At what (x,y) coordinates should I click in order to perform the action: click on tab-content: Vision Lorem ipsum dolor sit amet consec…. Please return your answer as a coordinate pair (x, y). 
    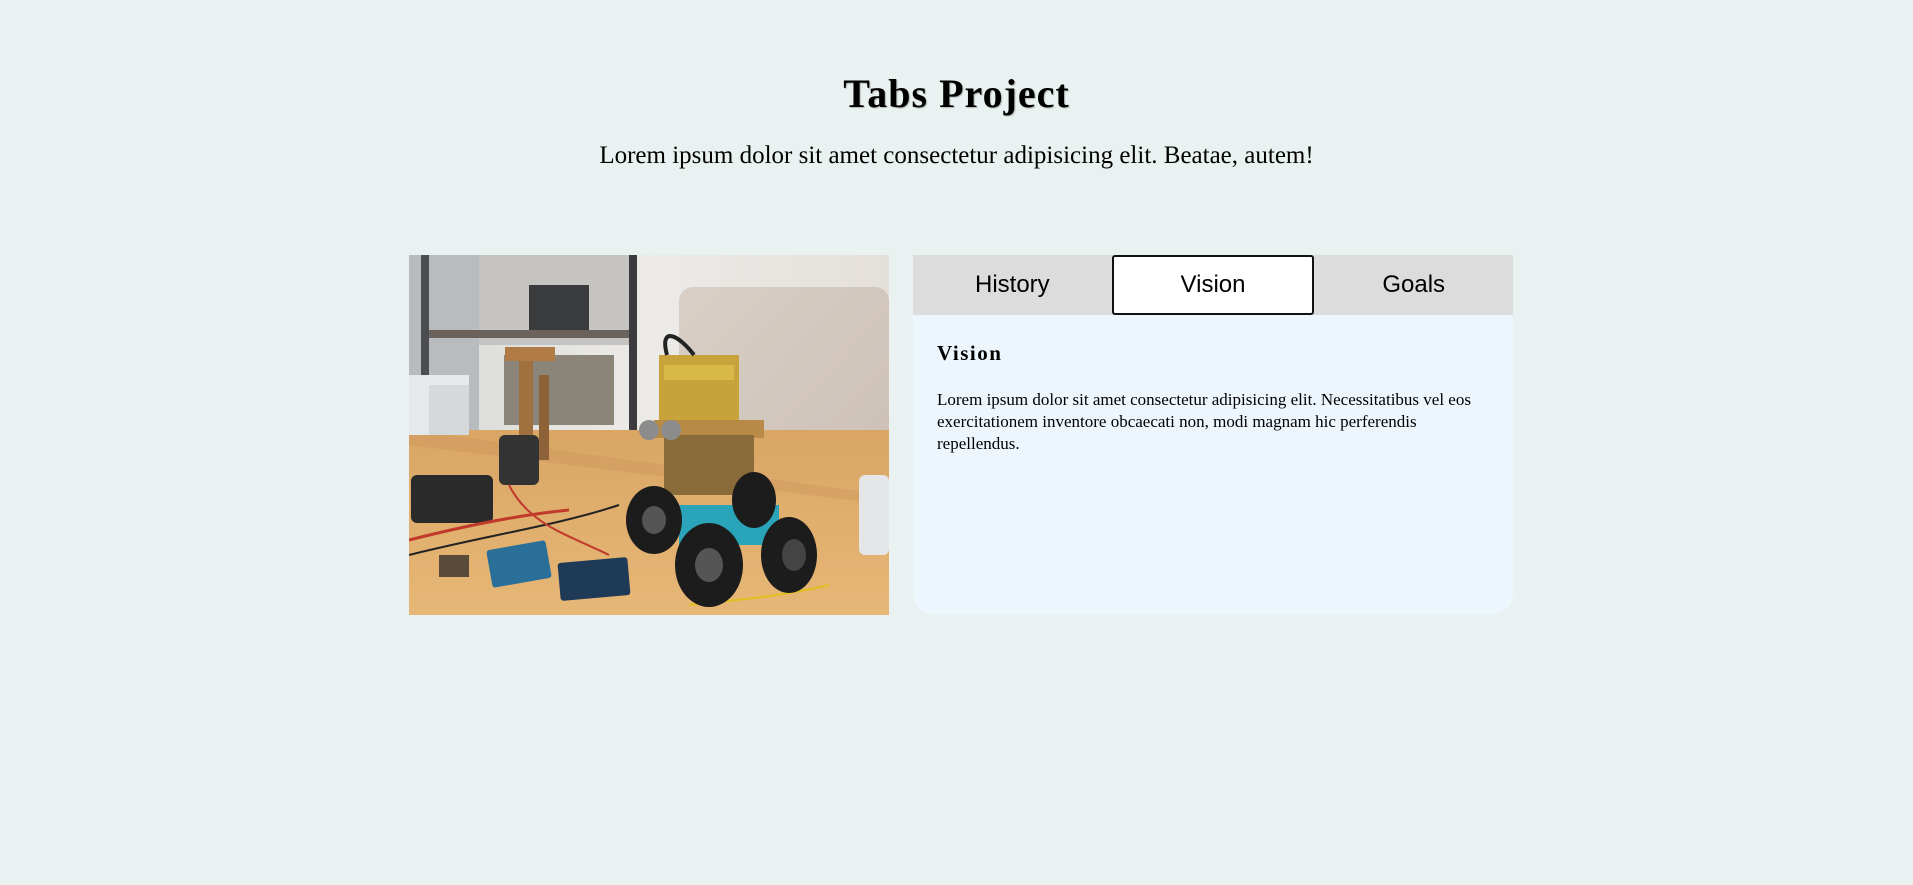
    Looking at the image, I should click on (1213, 385).